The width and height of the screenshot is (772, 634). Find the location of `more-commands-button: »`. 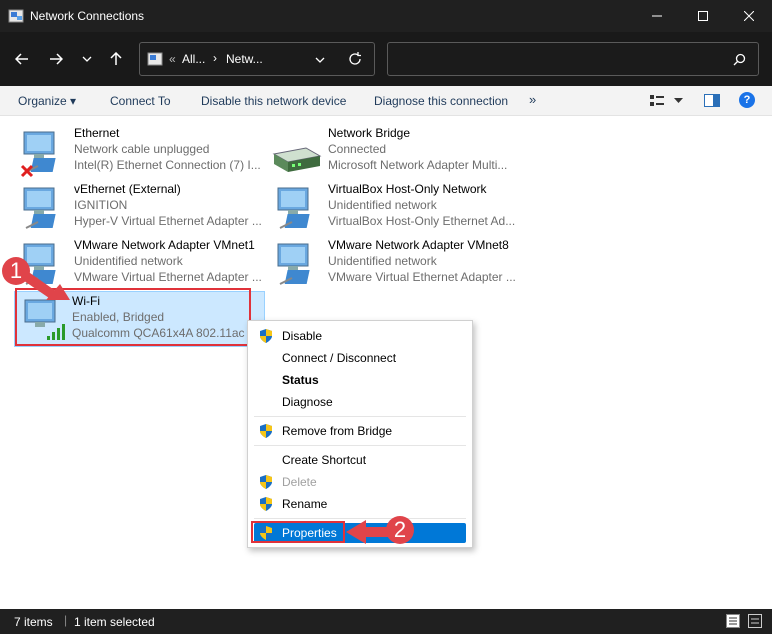

more-commands-button: » is located at coordinates (532, 99).